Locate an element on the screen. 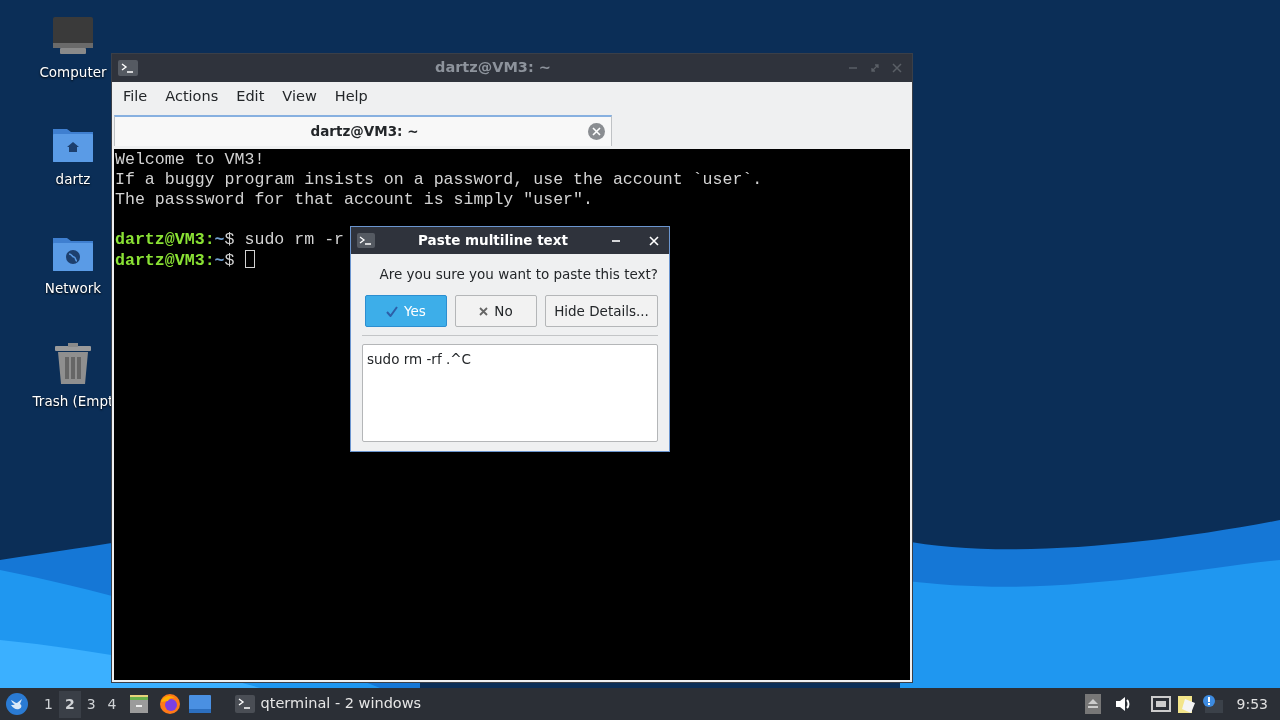  eject-icon is located at coordinates (1092, 704).